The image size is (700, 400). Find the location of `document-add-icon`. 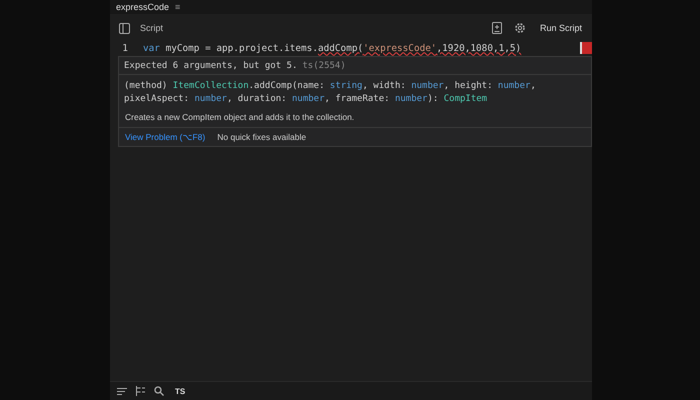

document-add-icon is located at coordinates (497, 28).